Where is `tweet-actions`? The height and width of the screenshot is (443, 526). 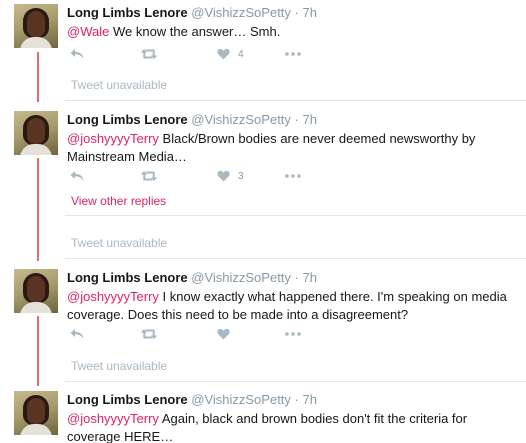
tweet-actions is located at coordinates (217, 334).